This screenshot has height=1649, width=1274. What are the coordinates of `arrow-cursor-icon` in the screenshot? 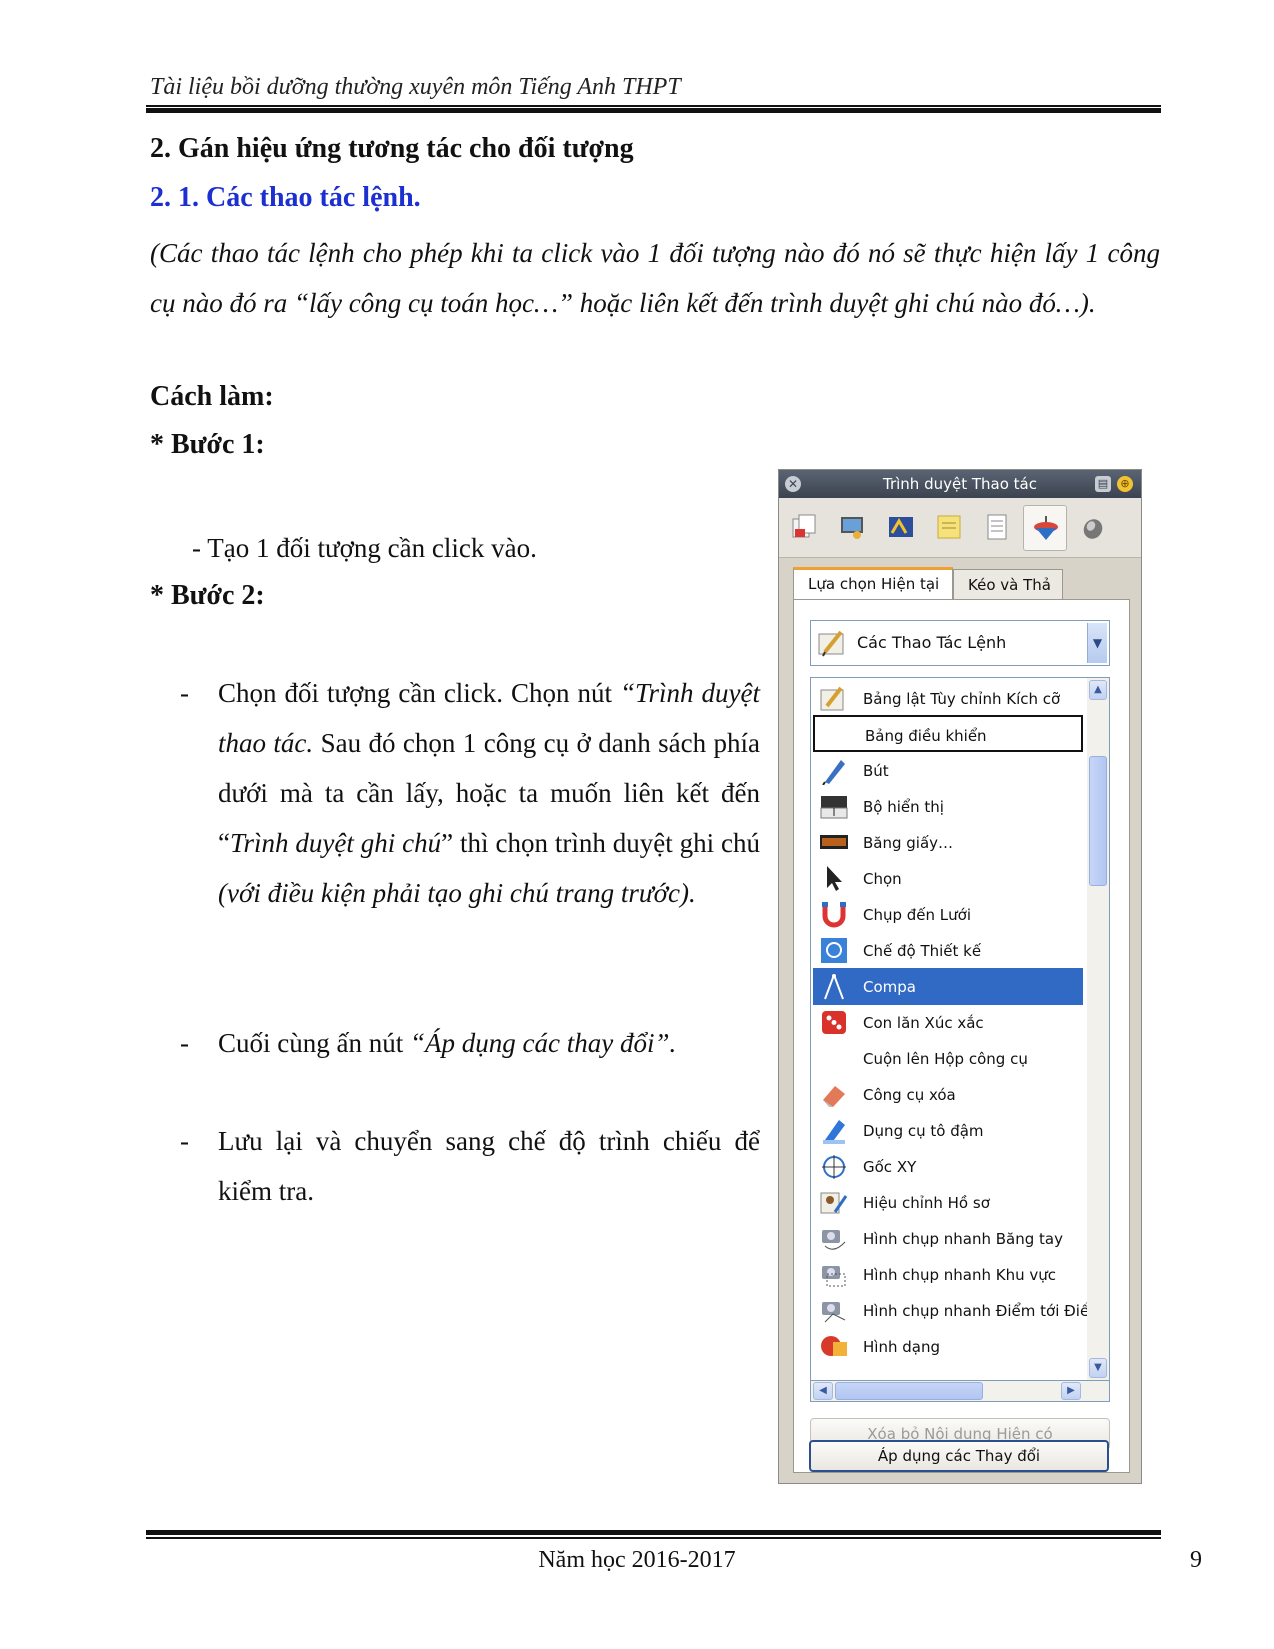 It's located at (834, 878).